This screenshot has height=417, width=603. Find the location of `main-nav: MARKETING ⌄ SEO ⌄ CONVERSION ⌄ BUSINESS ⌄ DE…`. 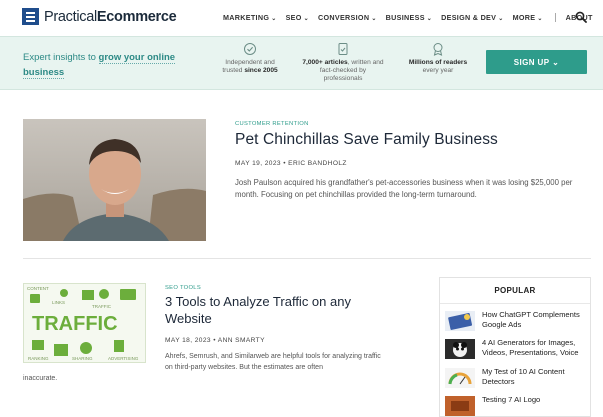

main-nav: MARKETING ⌄ SEO ⌄ CONVERSION ⌄ BUSINESS ⌄ DE… is located at coordinates (412, 17).